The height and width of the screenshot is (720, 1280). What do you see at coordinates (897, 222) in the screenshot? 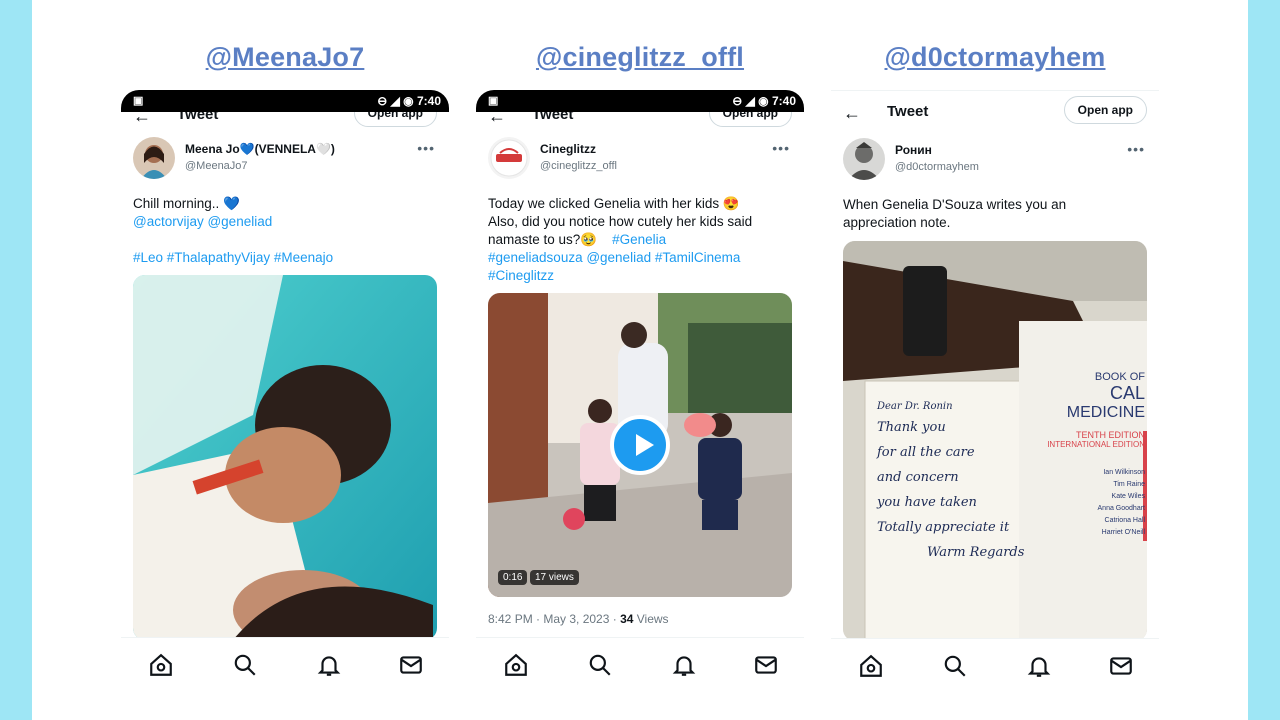
I see `tweet-line: appreciation note.` at bounding box center [897, 222].